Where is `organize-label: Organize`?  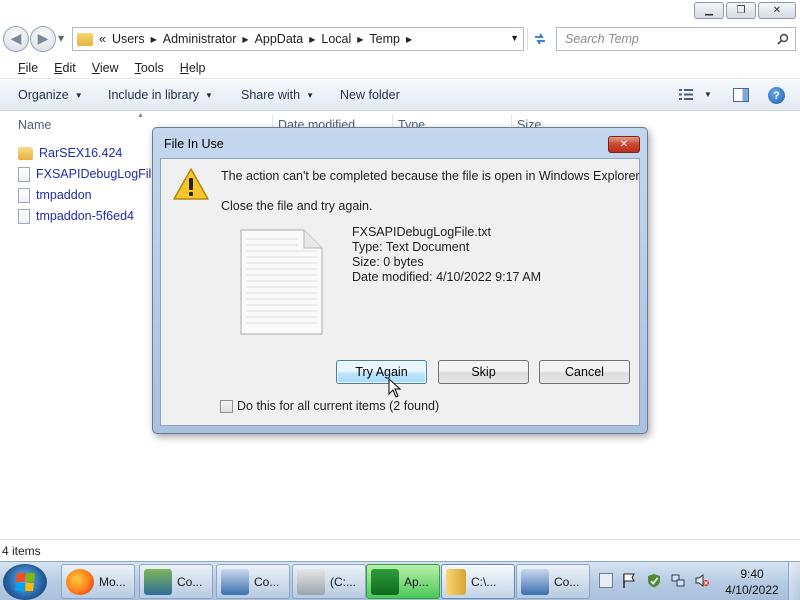
organize-label: Organize is located at coordinates (43, 95).